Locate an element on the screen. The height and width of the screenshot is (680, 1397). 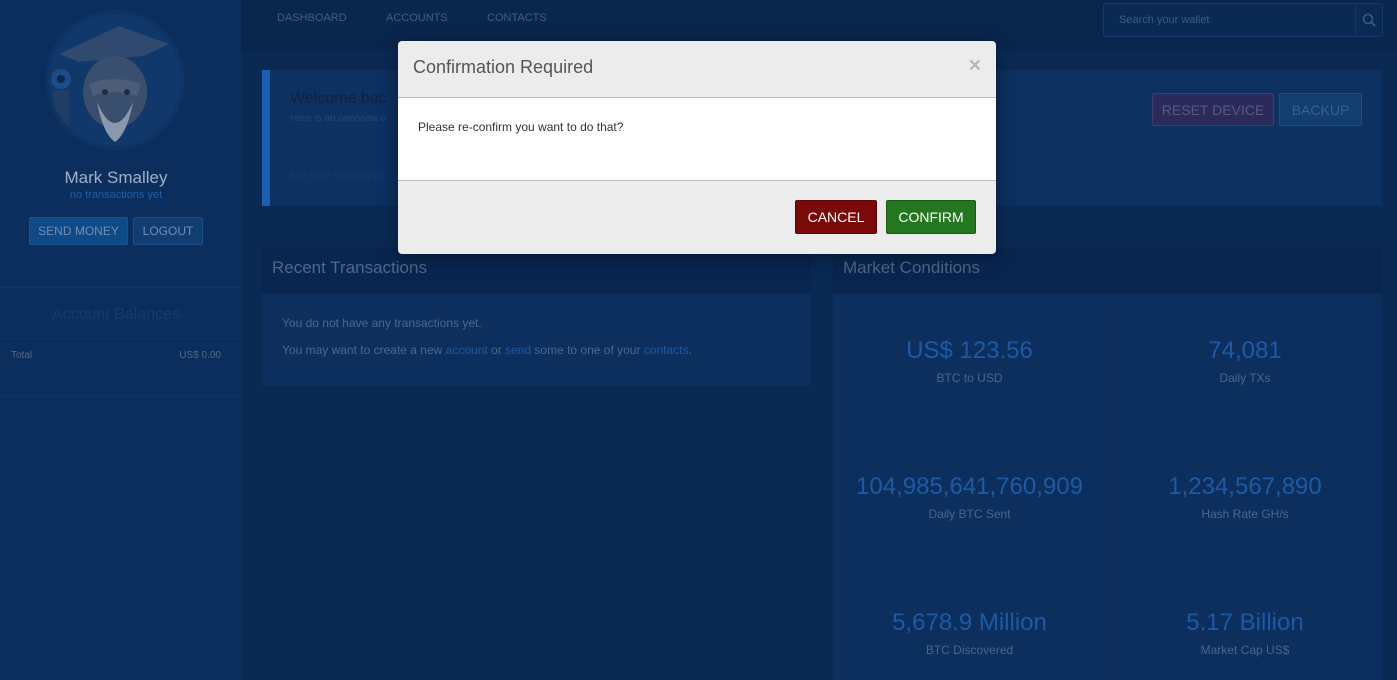
no-transactions-text: You do not have any transactions yet. is located at coordinates (382, 323).